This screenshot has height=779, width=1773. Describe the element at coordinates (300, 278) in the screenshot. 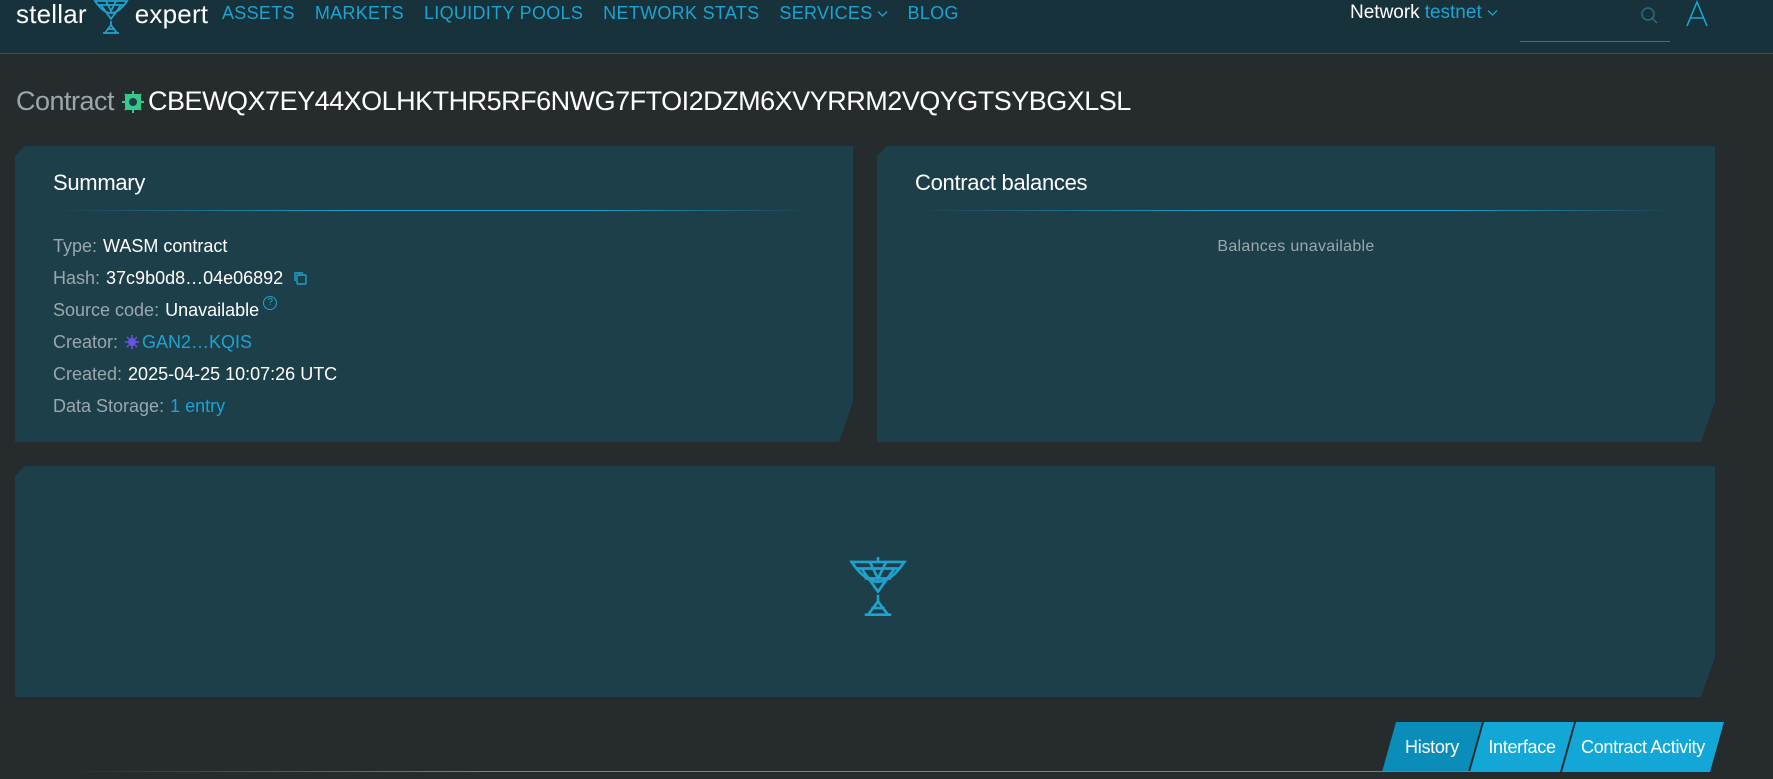

I see `copy-icon` at that location.